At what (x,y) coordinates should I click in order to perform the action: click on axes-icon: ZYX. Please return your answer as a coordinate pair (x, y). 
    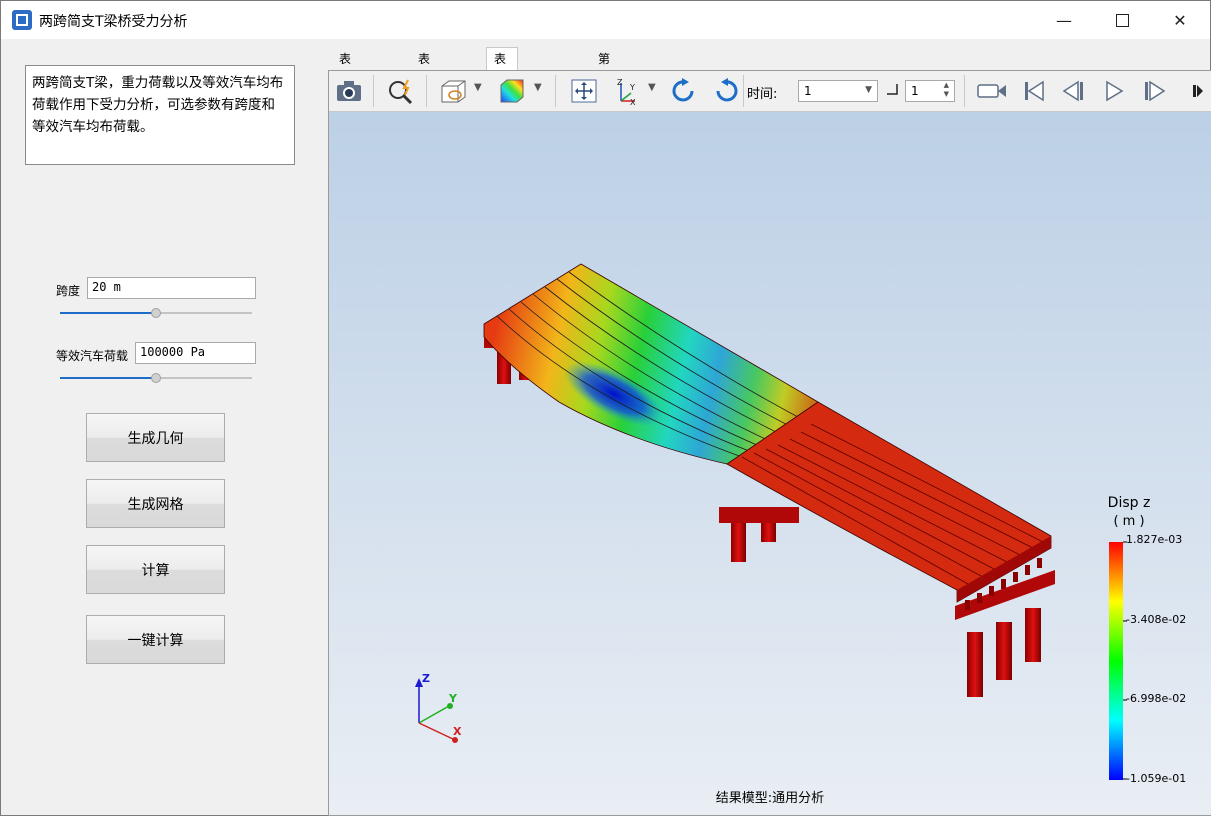
    Looking at the image, I should click on (627, 91).